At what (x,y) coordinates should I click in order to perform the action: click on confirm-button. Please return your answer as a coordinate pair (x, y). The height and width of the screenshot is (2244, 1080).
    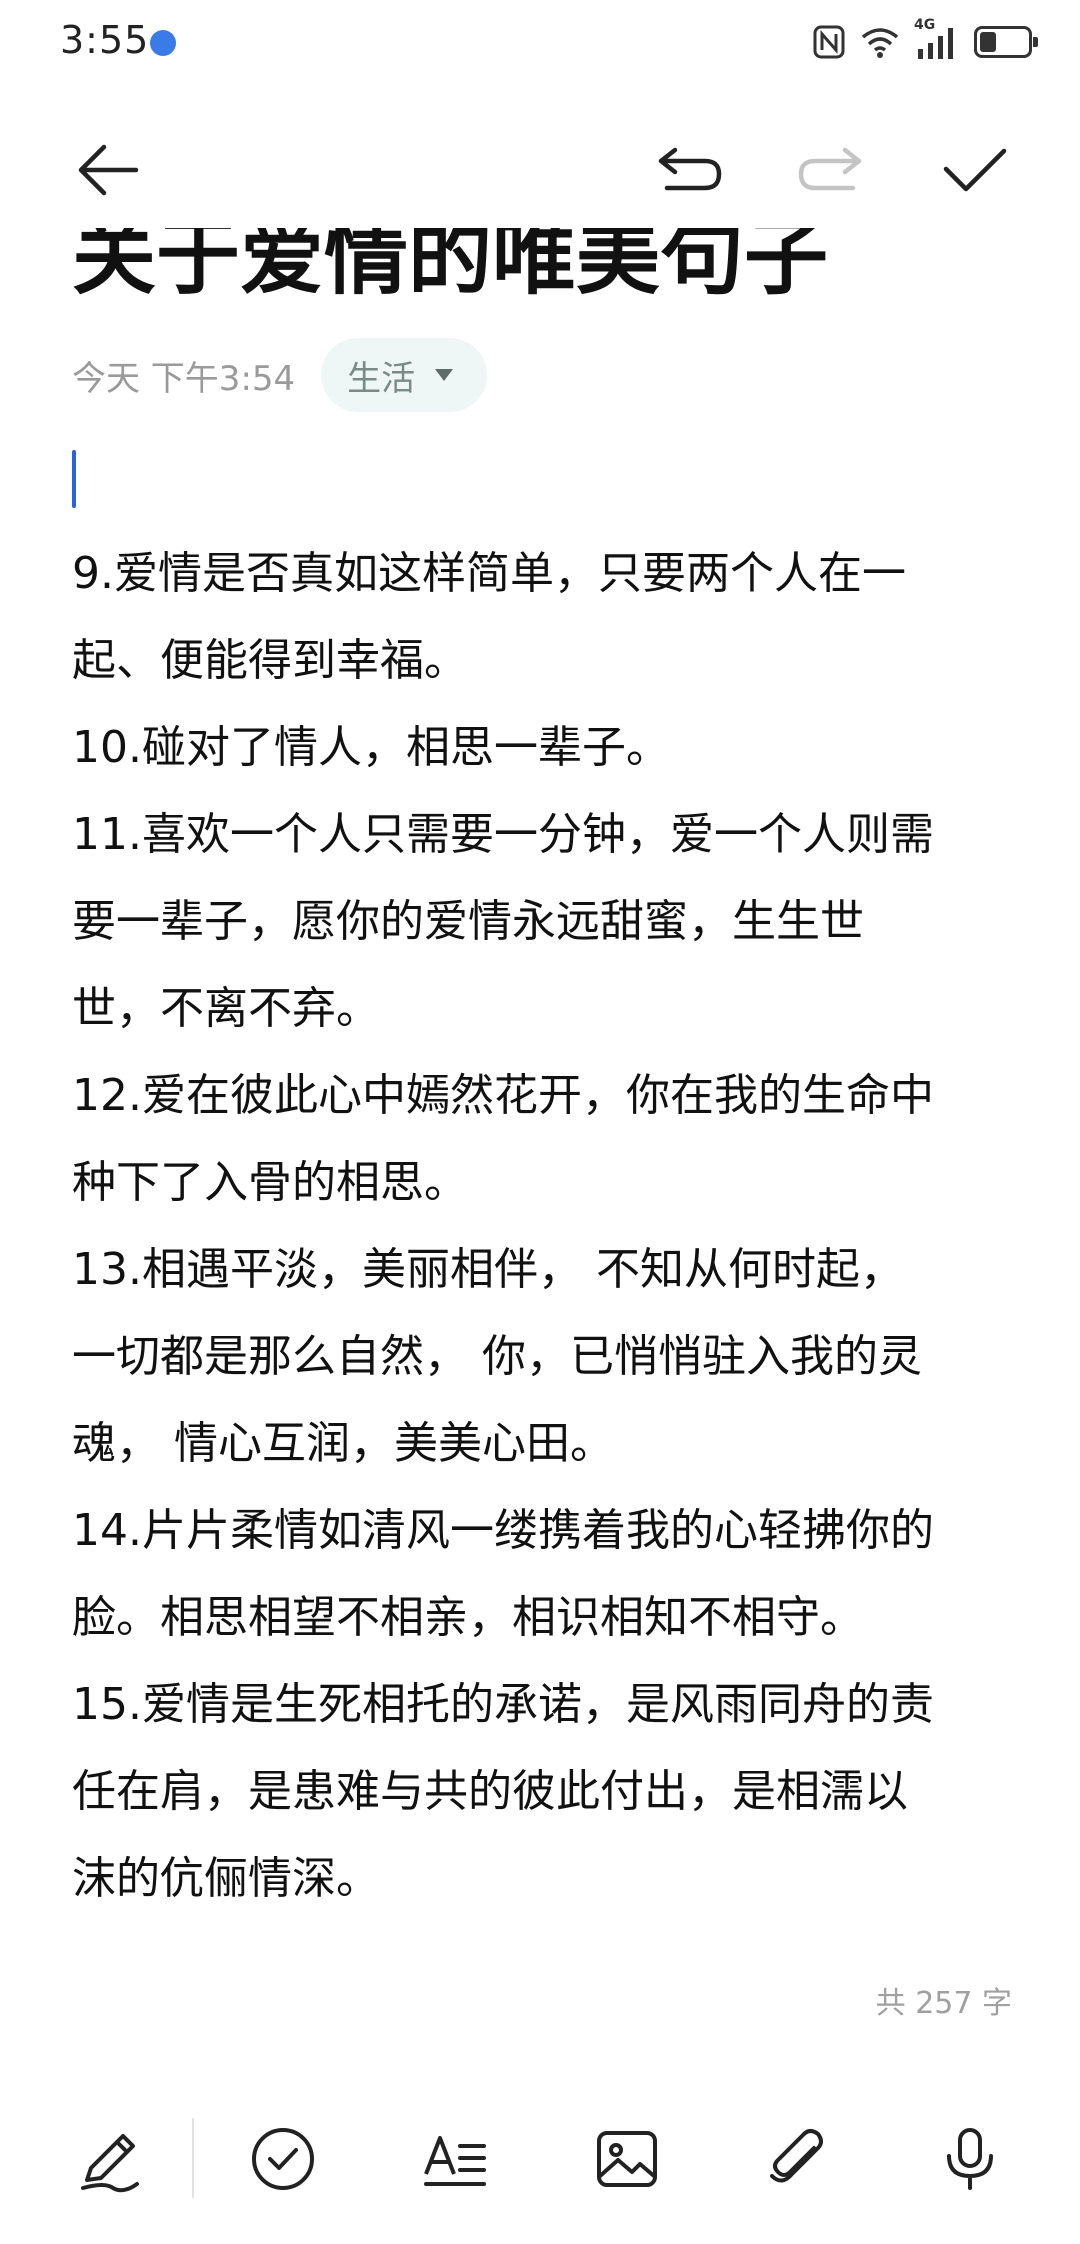
    Looking at the image, I should click on (975, 170).